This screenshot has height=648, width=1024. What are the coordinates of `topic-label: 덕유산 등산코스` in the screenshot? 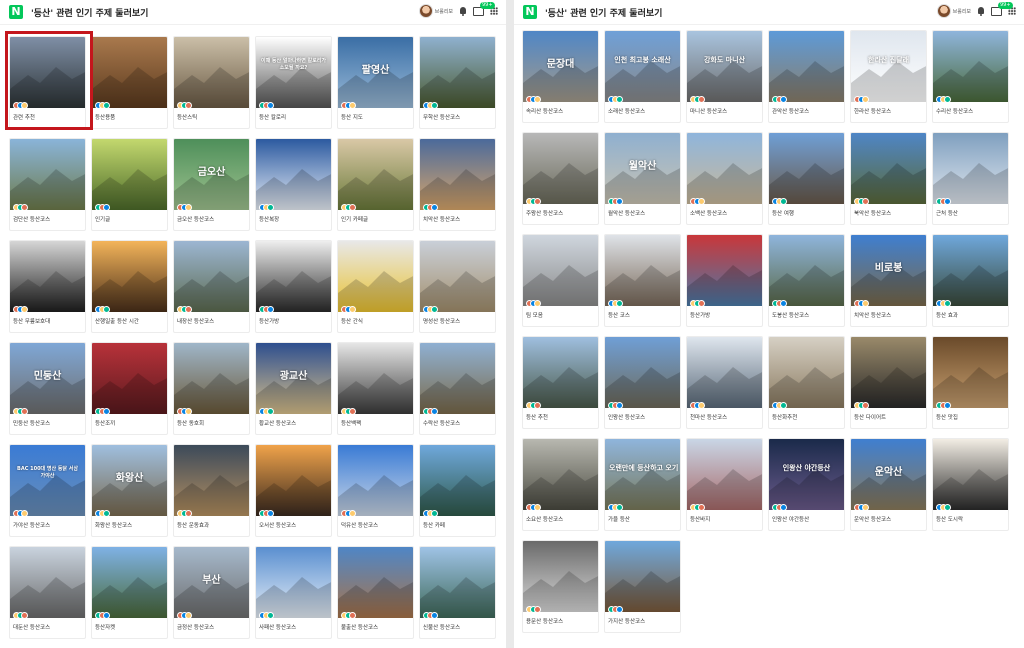 It's located at (377, 525).